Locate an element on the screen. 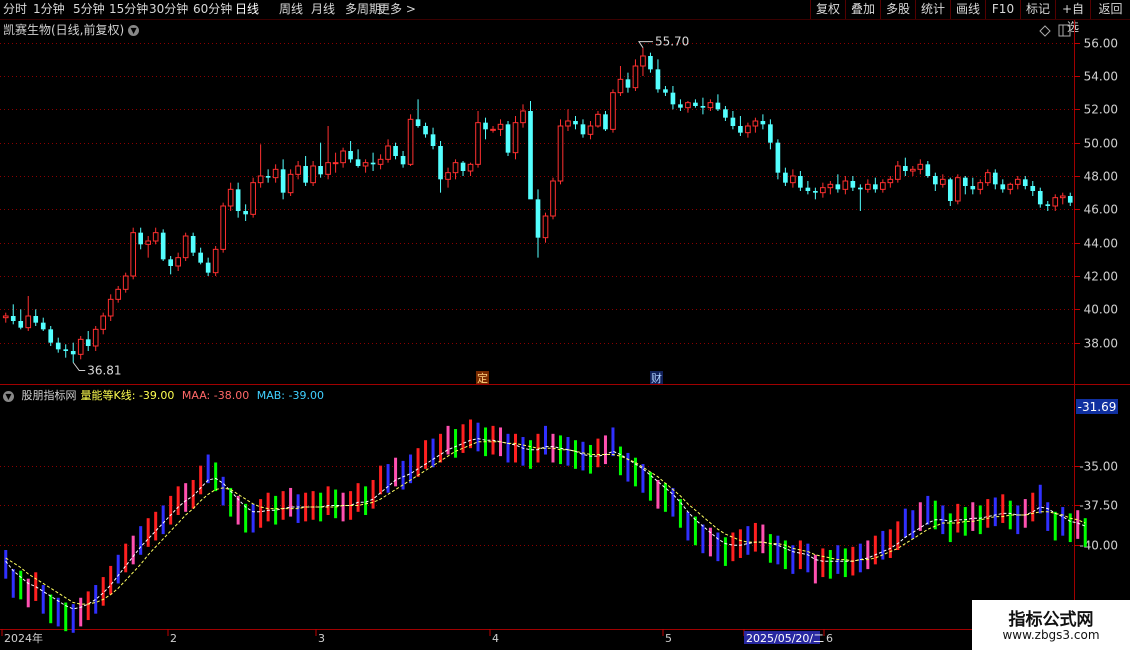  stock-title: 凯赛生物(日线,前复权) ▼ is located at coordinates (71, 29).